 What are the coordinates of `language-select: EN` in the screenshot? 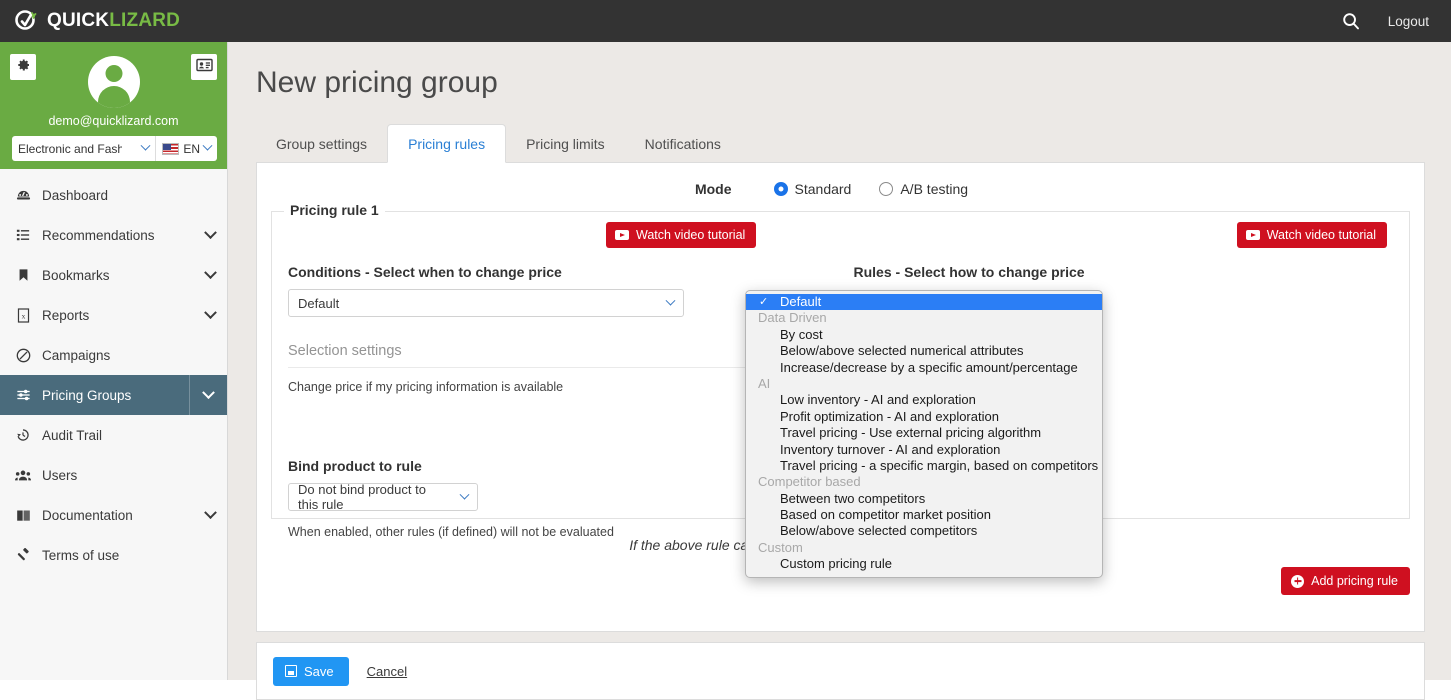 It's located at (186, 148).